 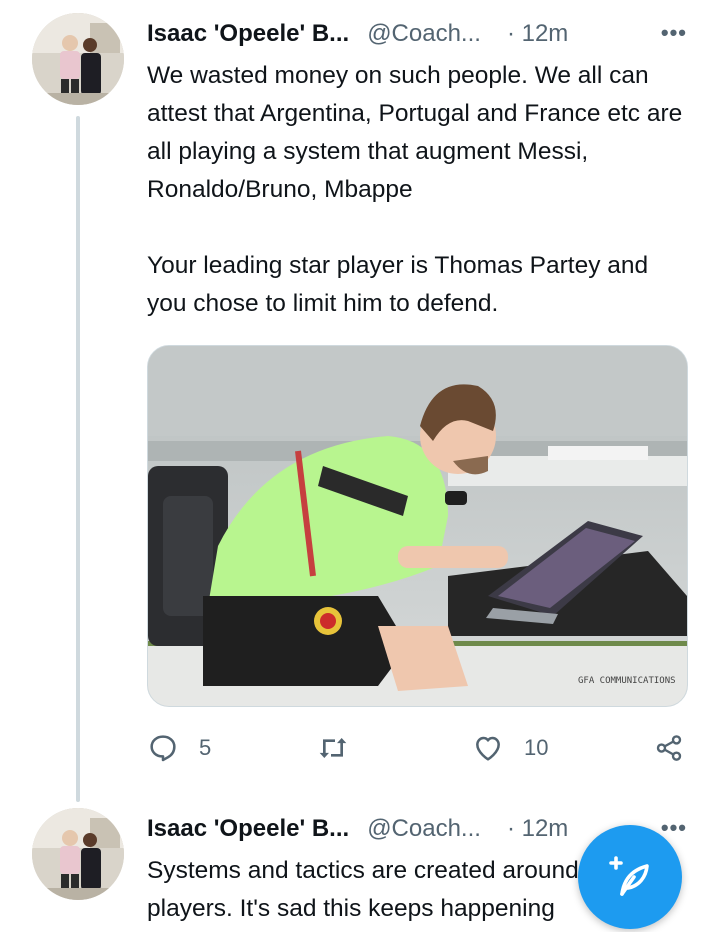 I want to click on photo-watermark: GFA COMMUNICATIONS, so click(x=627, y=681).